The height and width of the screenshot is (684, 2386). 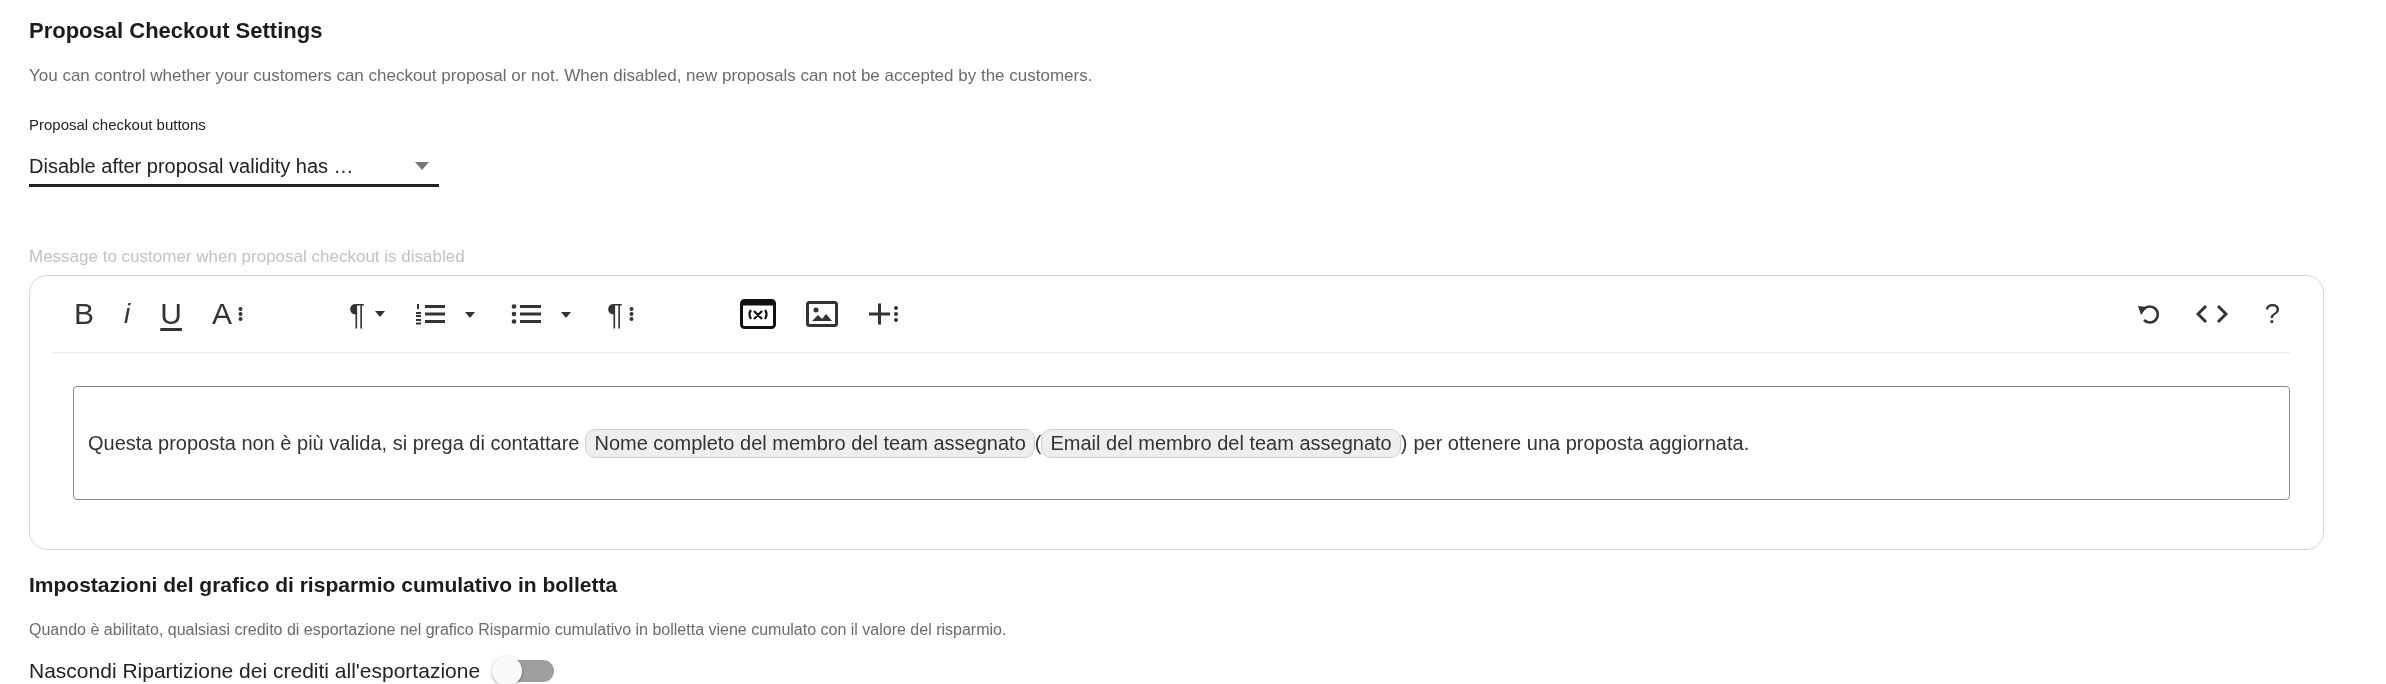 What do you see at coordinates (758, 314) in the screenshot?
I see `variable-icon` at bounding box center [758, 314].